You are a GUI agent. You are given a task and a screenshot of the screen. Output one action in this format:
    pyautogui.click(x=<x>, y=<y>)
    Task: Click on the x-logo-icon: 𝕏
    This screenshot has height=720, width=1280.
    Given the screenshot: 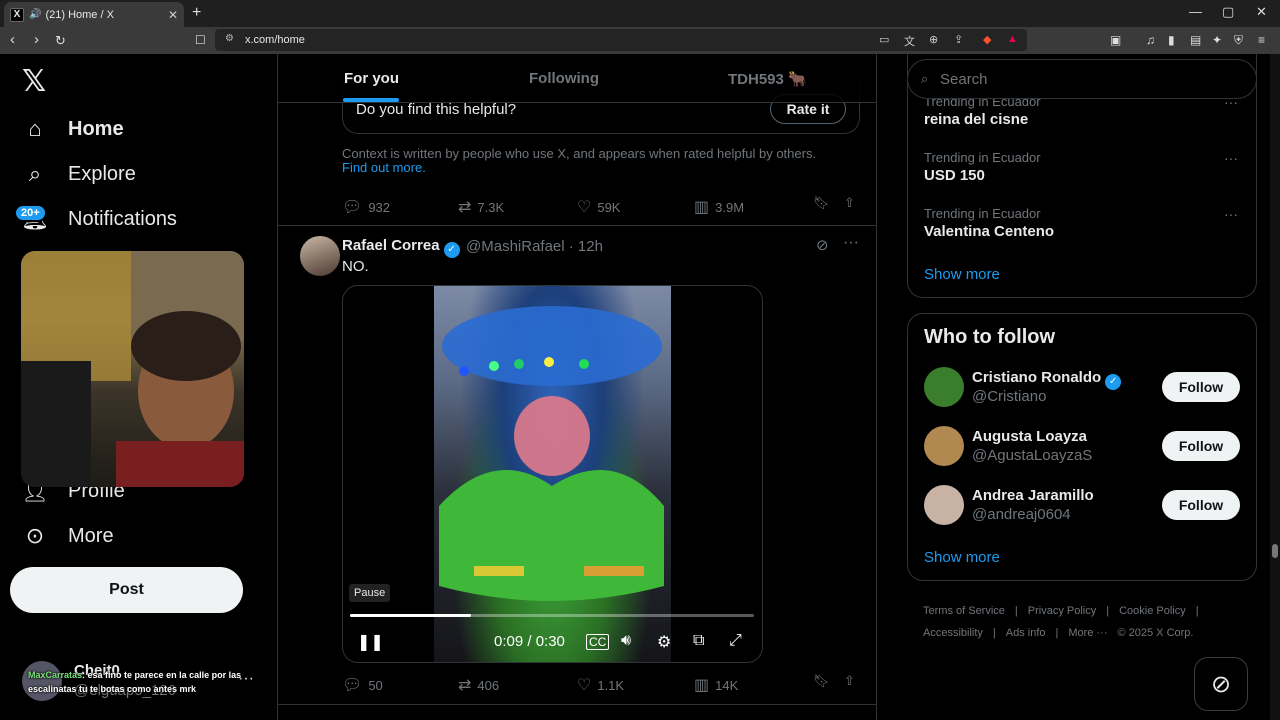 What is the action you would take?
    pyautogui.click(x=34, y=81)
    